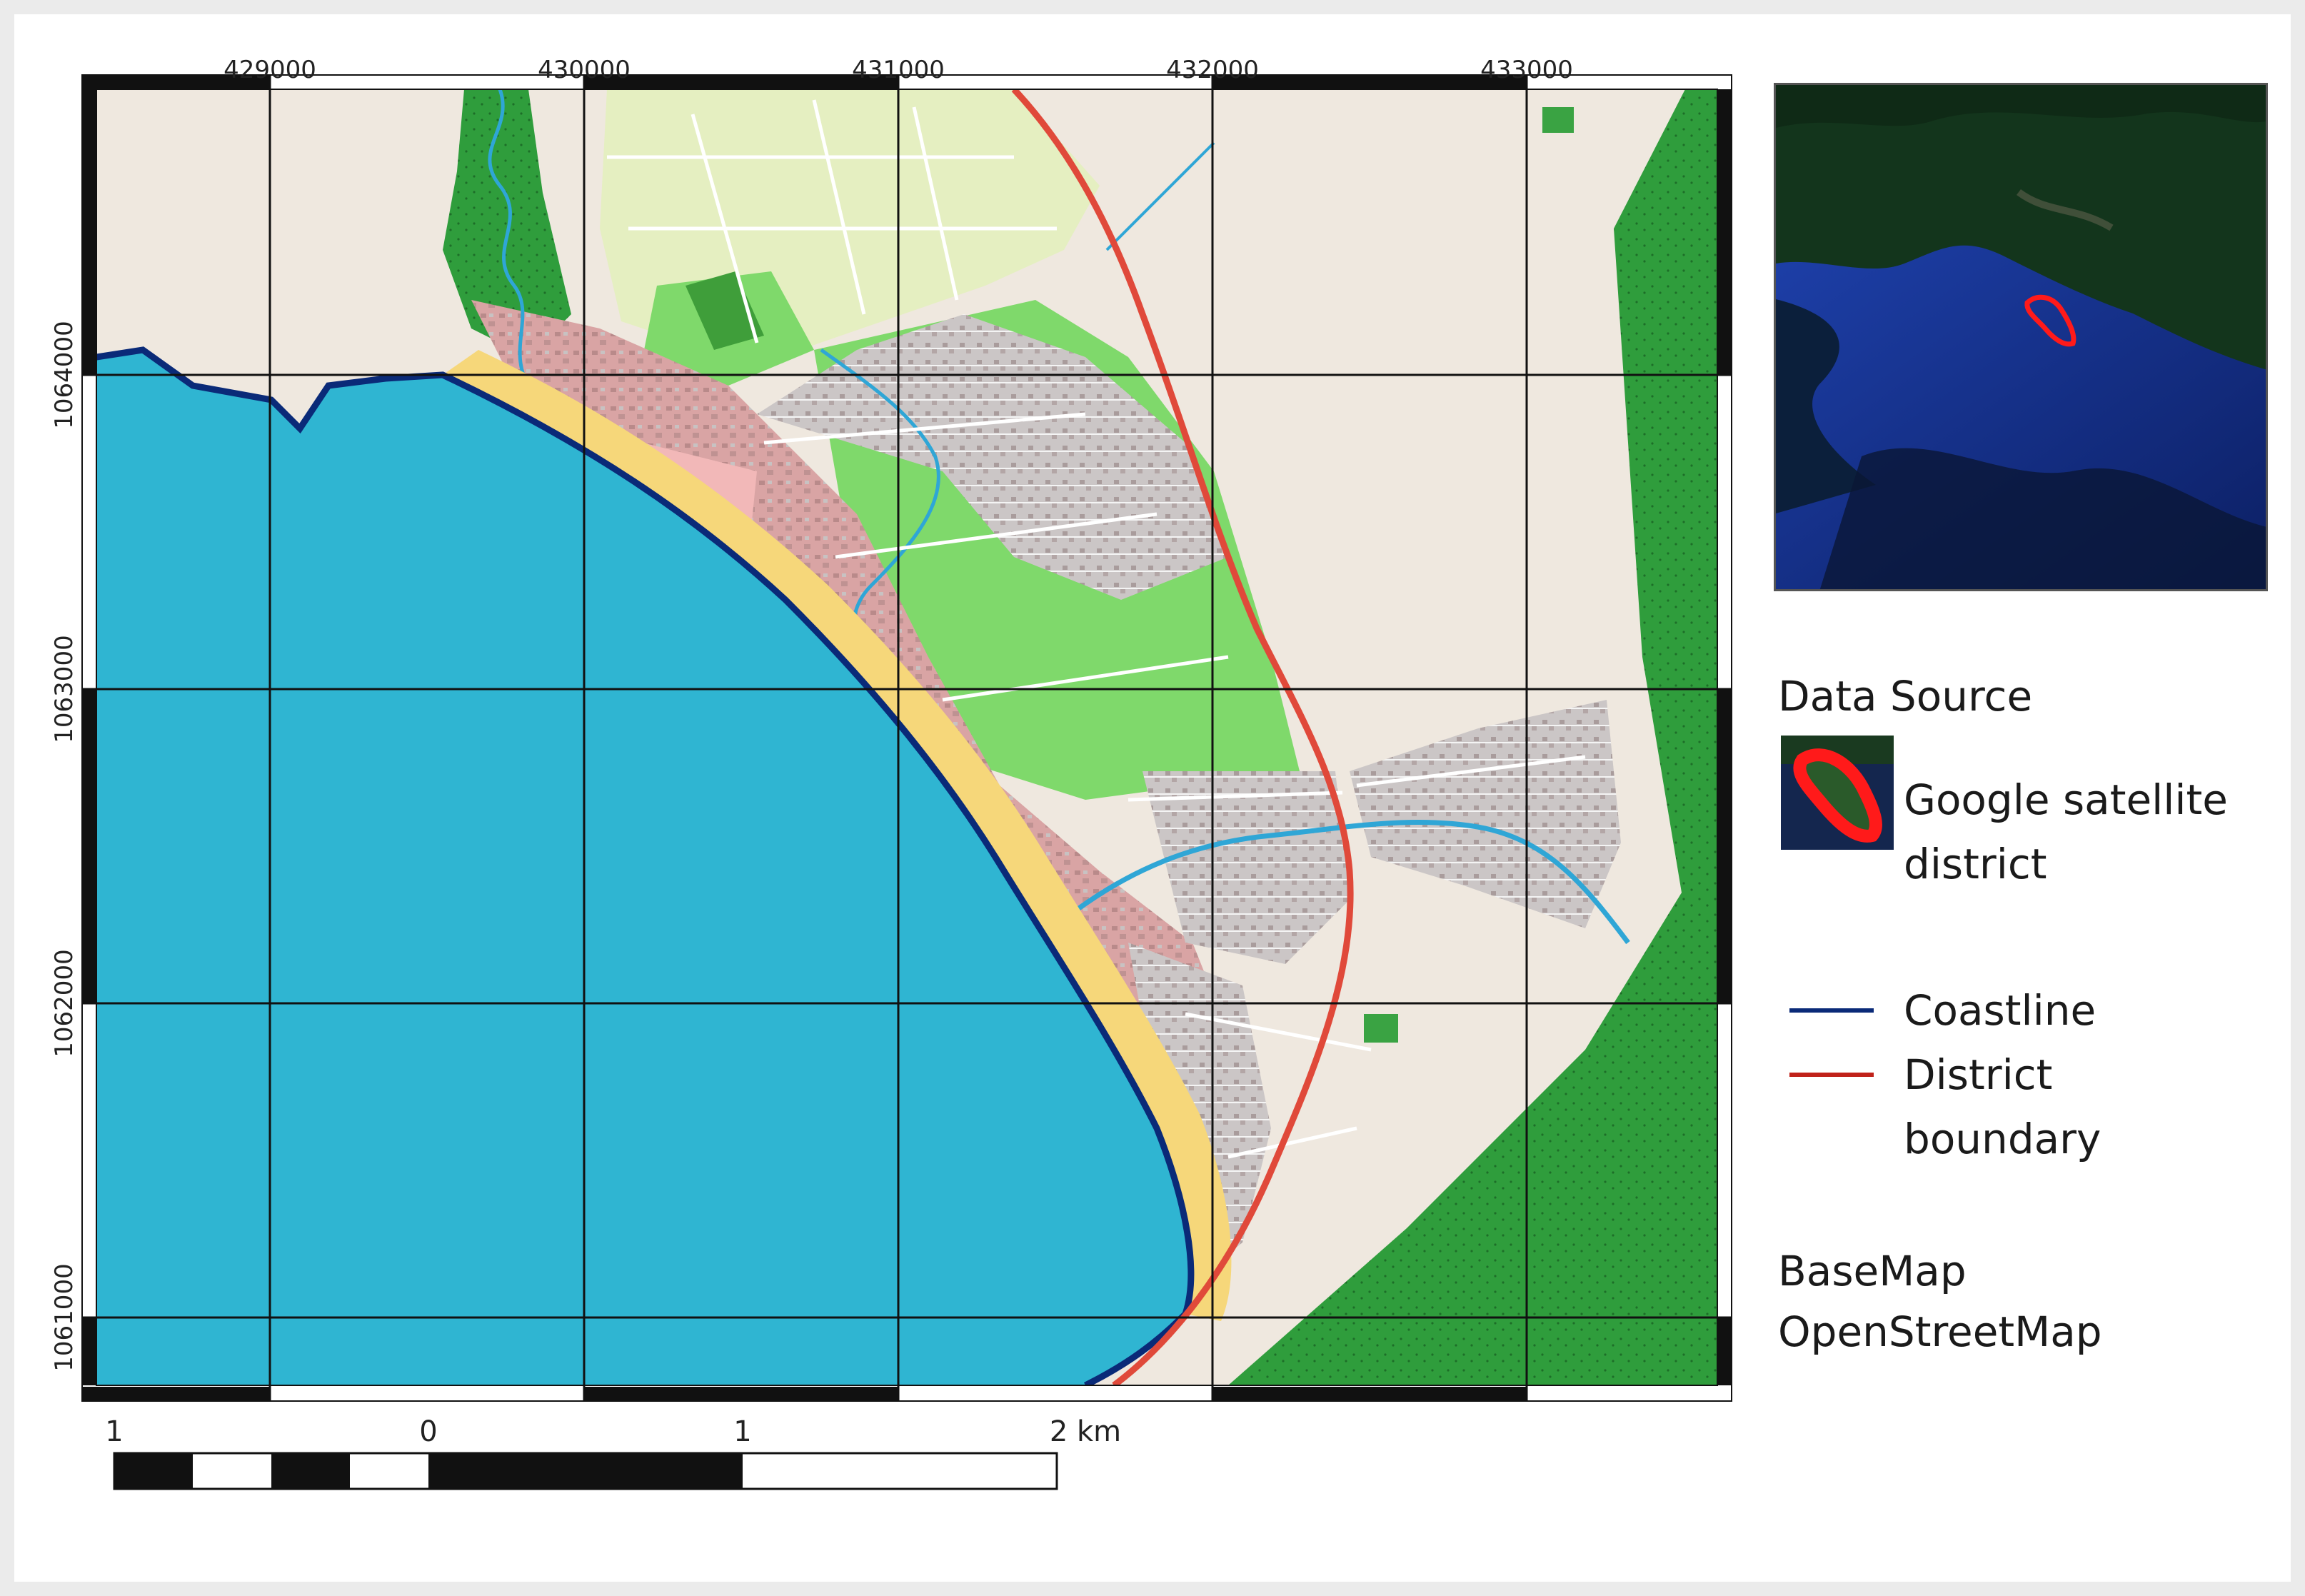 The width and height of the screenshot is (2305, 1596). I want to click on red-line-icon, so click(1832, 1075).